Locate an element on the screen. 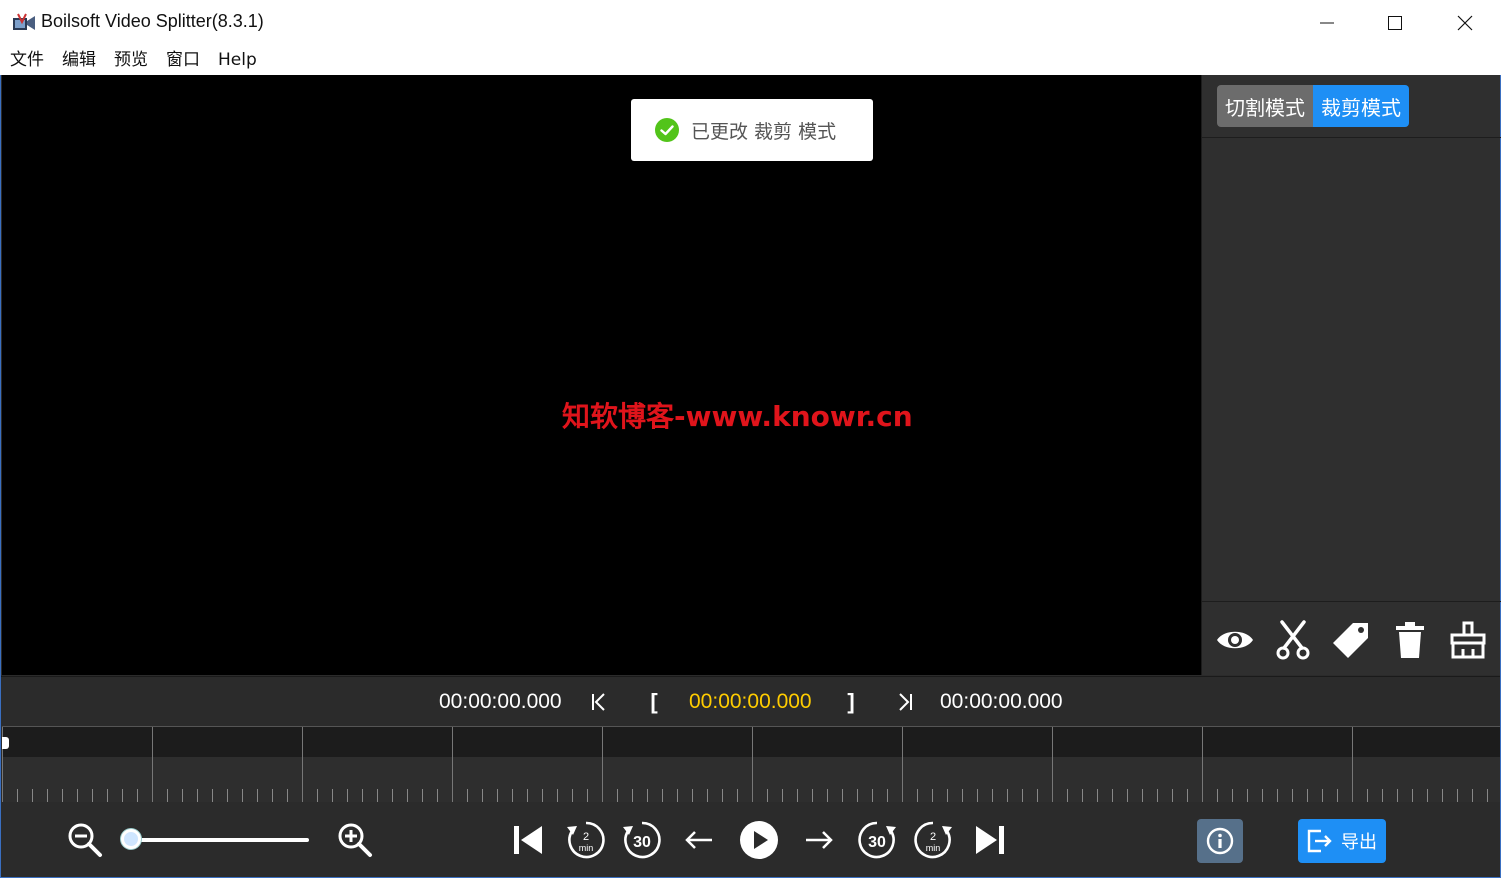 This screenshot has width=1501, height=878. menu-bar: 文件 编辑 预览 窗口 Help is located at coordinates (750, 60).